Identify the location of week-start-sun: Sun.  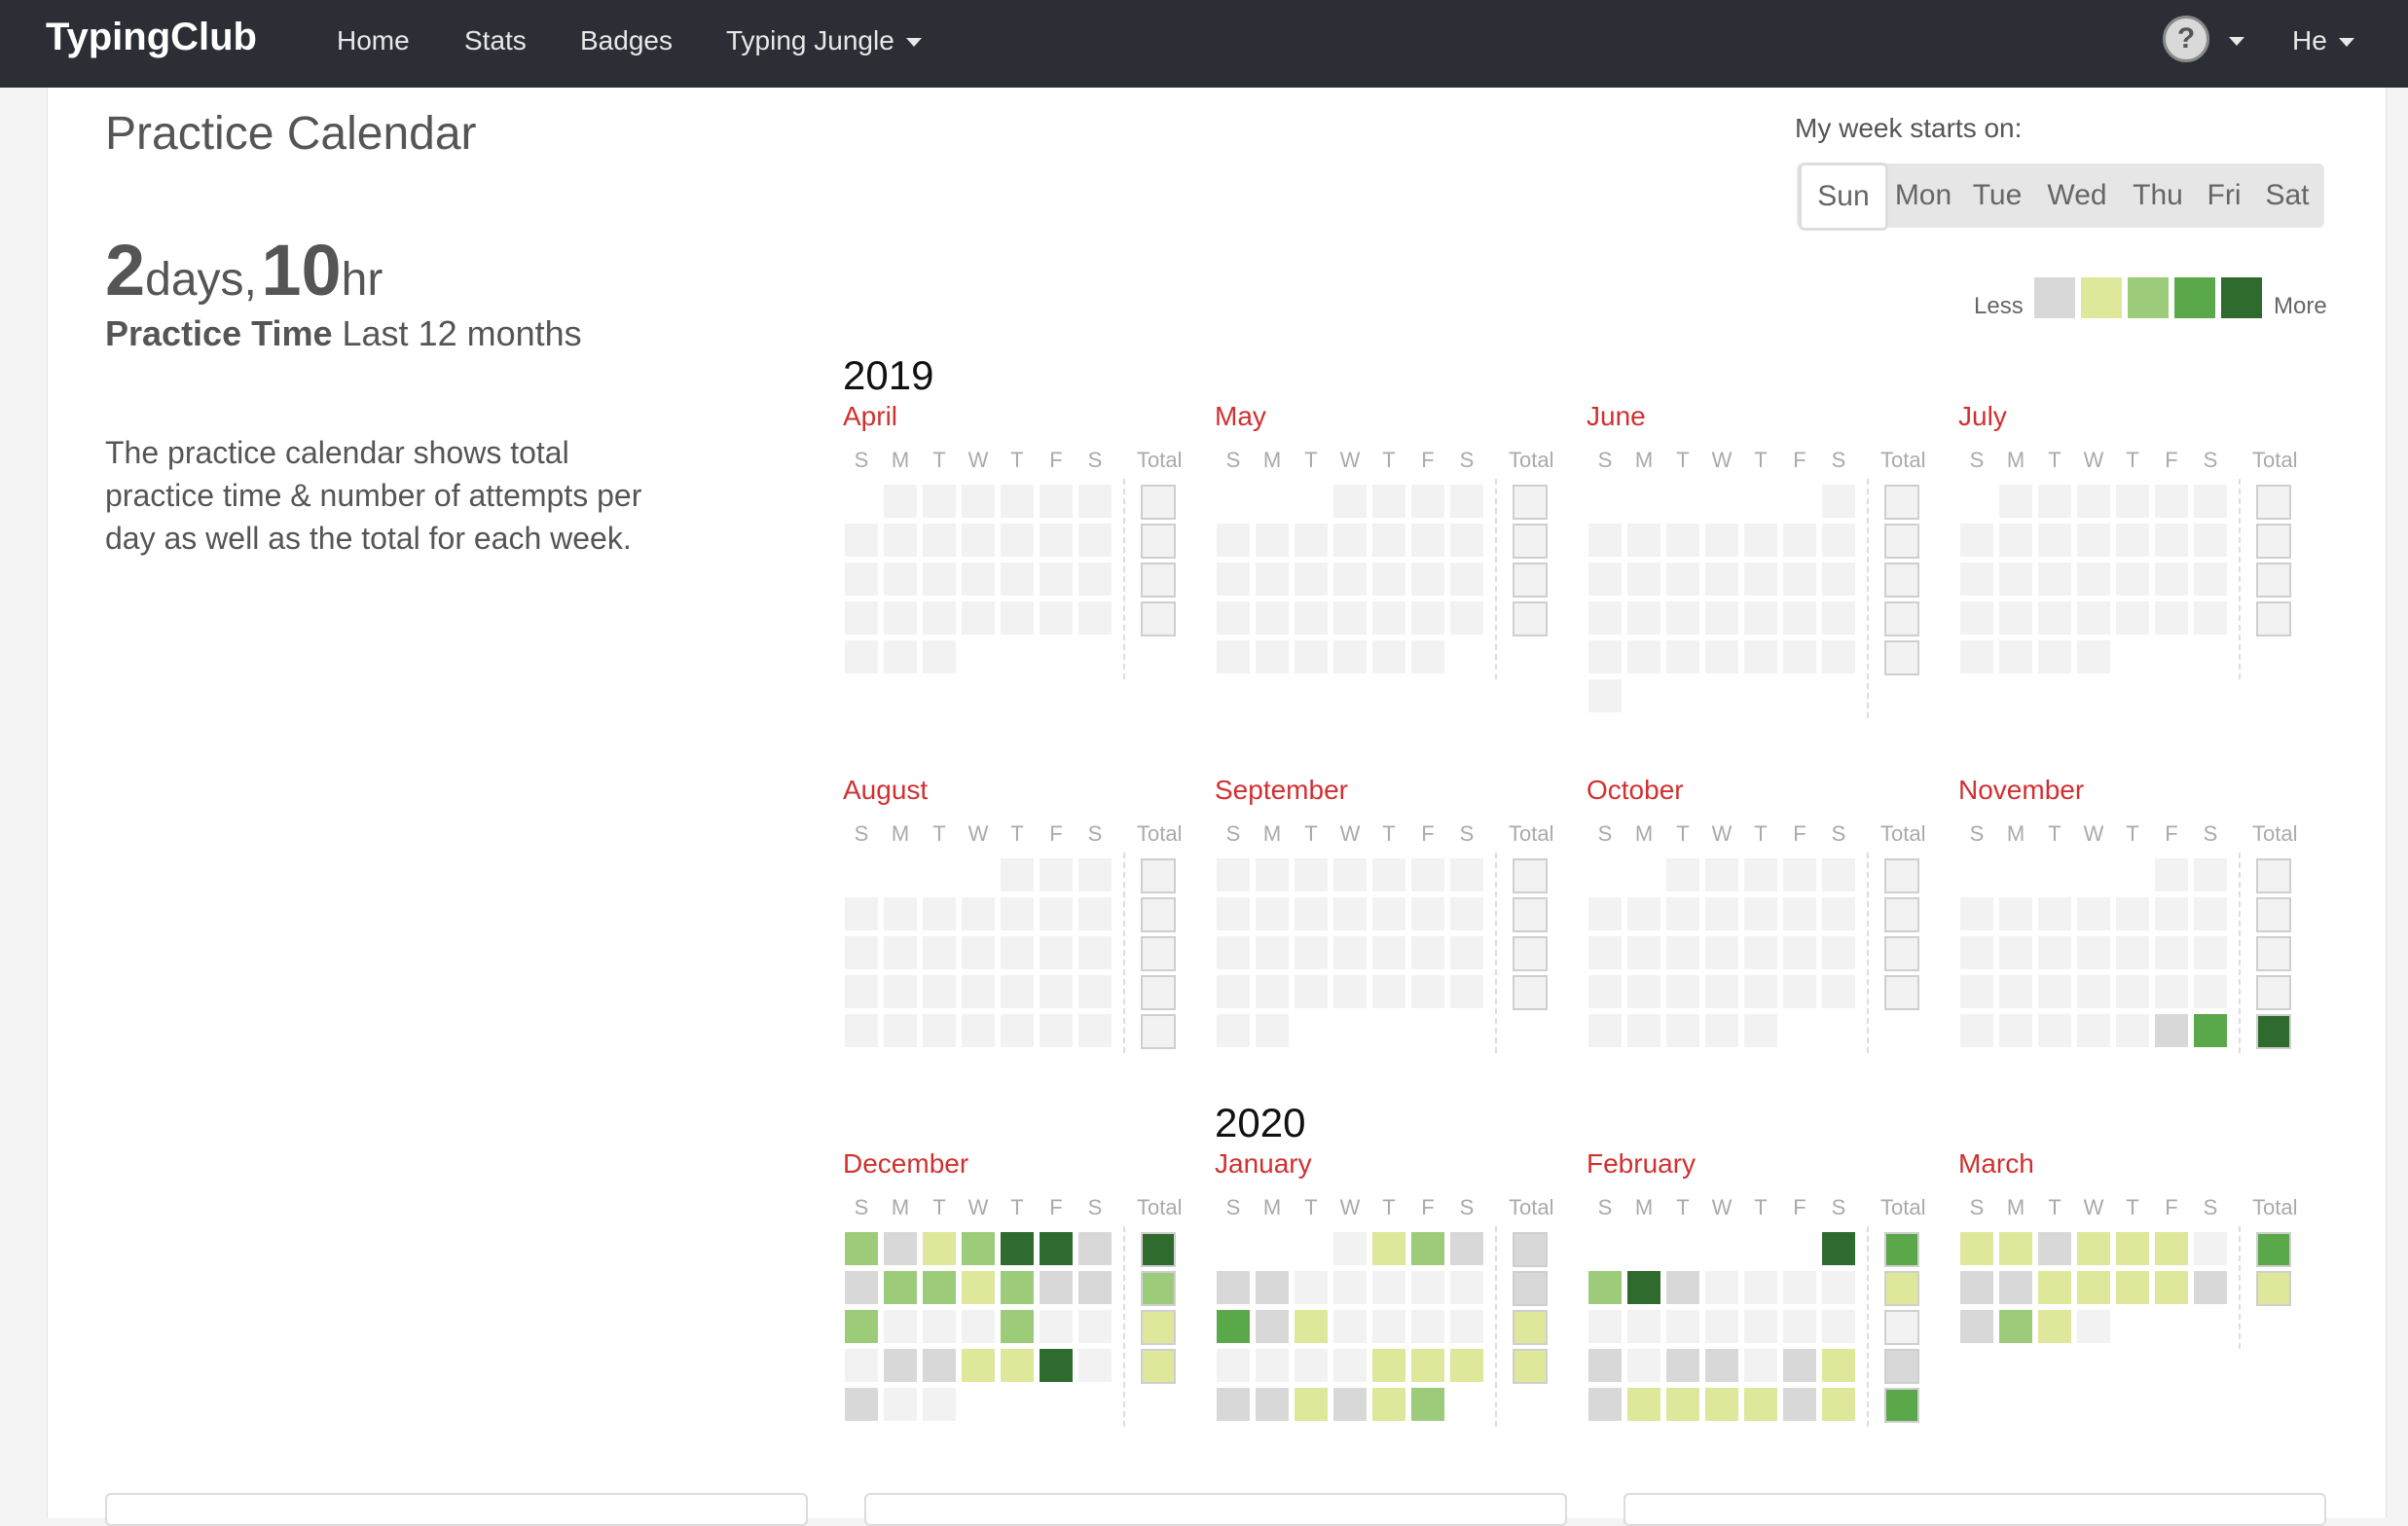
(1843, 197).